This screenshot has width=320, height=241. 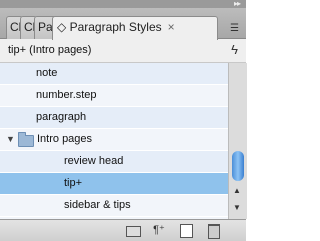 What do you see at coordinates (61, 117) in the screenshot?
I see `list-item-label: paragraph` at bounding box center [61, 117].